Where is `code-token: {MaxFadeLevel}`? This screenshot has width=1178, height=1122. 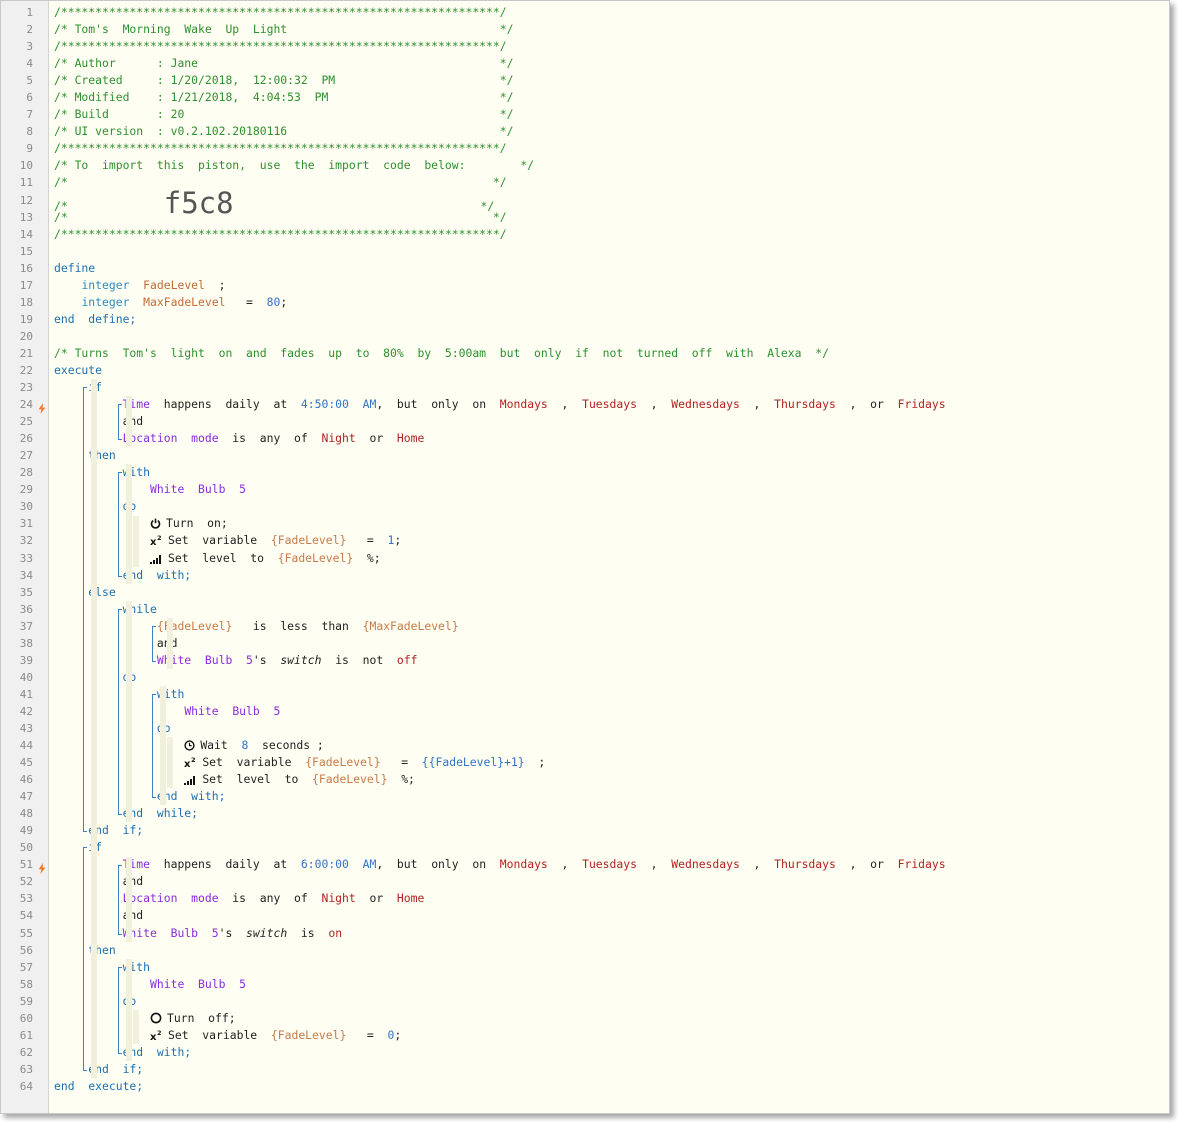
code-token: {MaxFadeLevel} is located at coordinates (410, 625).